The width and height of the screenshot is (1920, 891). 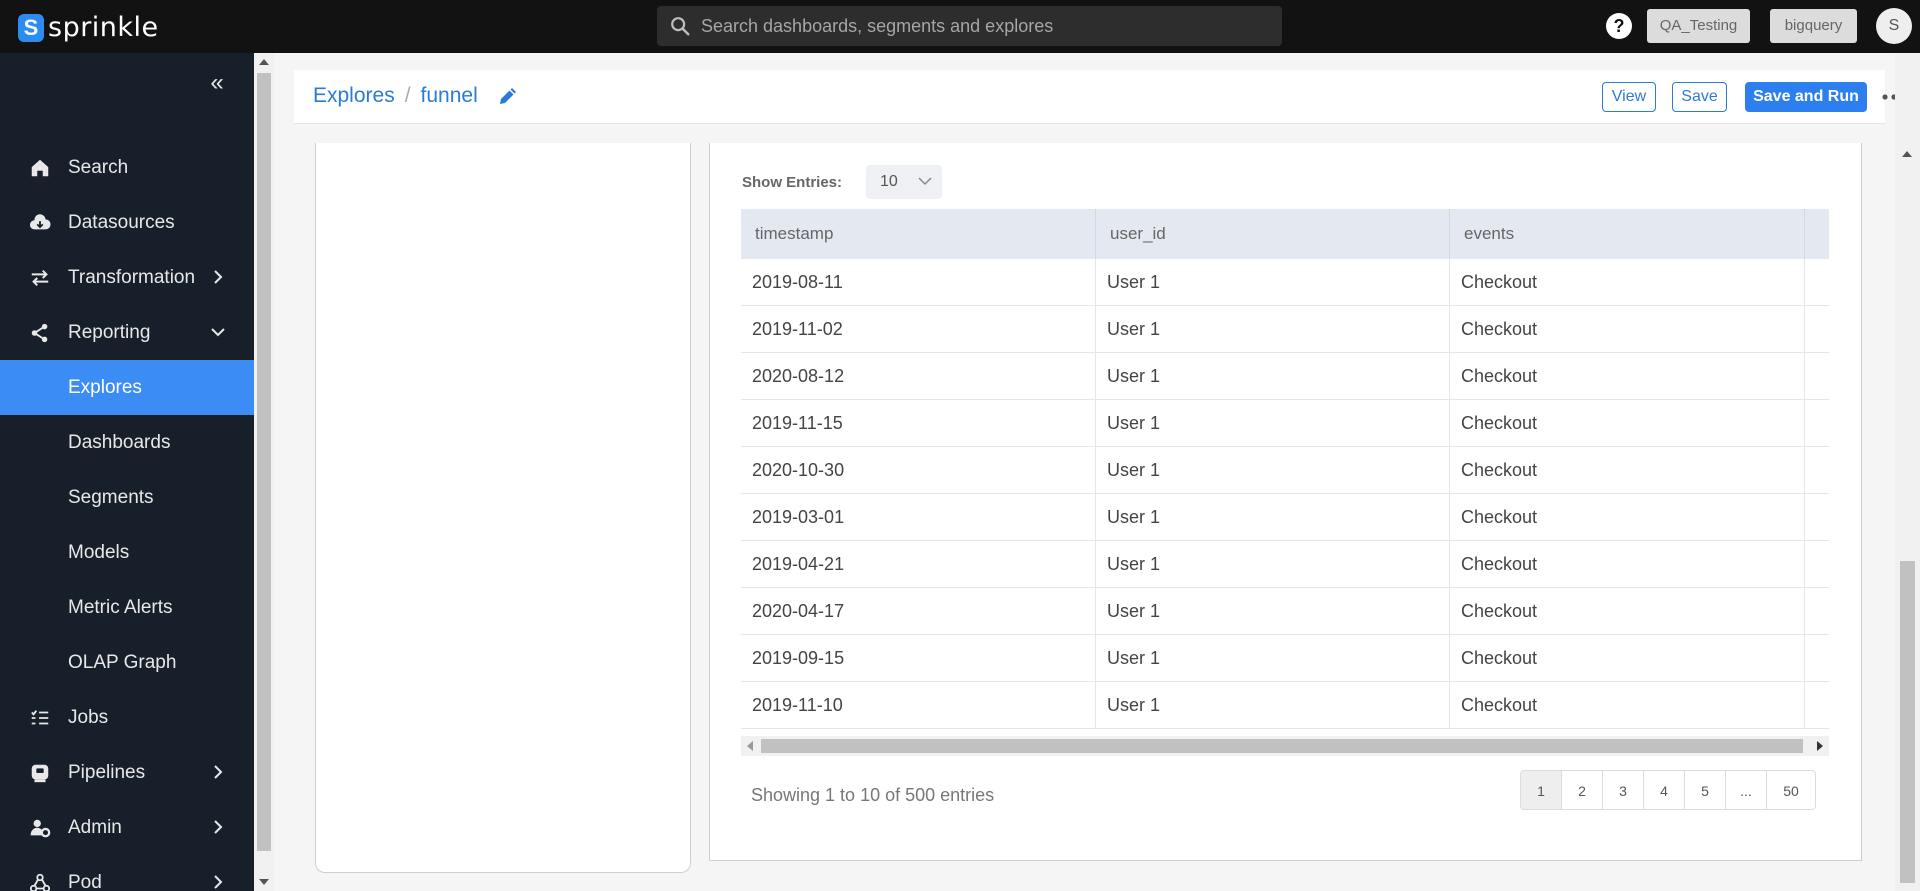 What do you see at coordinates (1282, 746) in the screenshot?
I see `horizontal-scroll-thumb` at bounding box center [1282, 746].